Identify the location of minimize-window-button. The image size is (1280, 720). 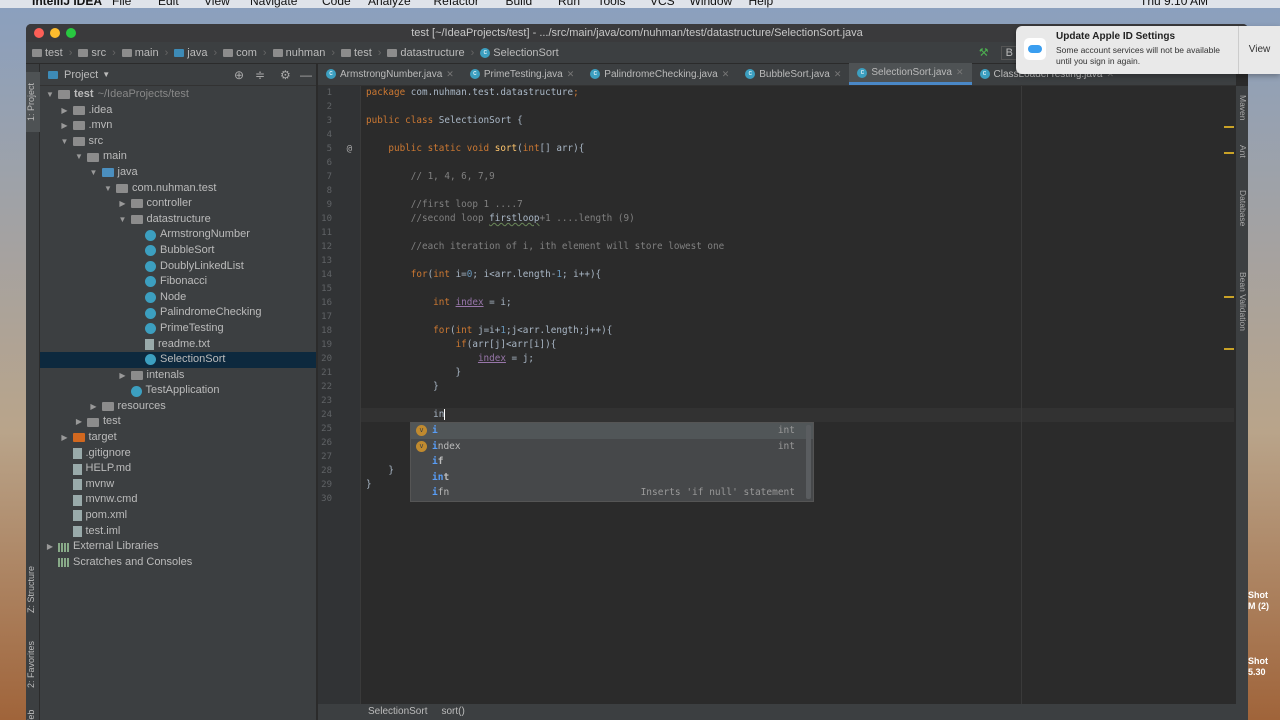
(55, 33).